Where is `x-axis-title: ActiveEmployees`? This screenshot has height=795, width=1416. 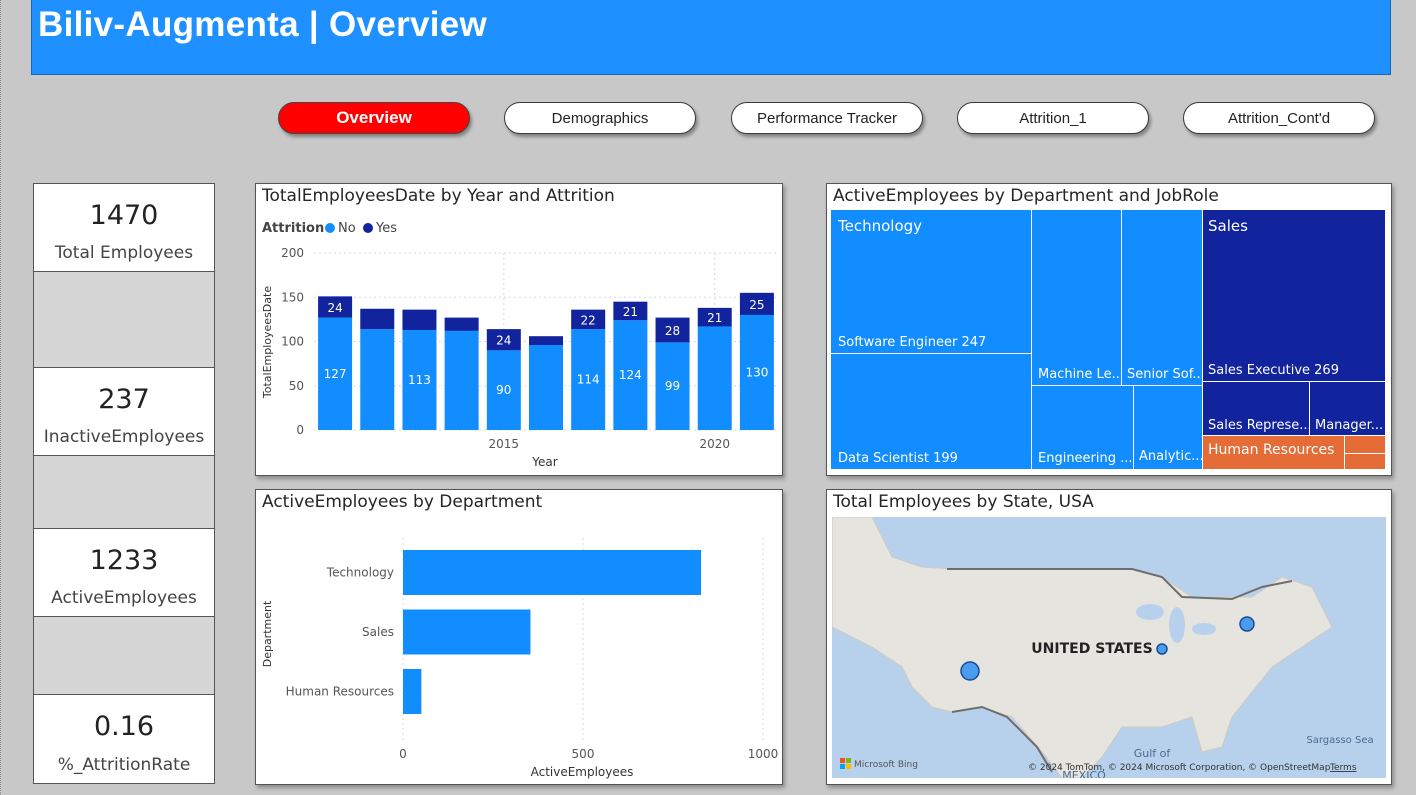 x-axis-title: ActiveEmployees is located at coordinates (582, 772).